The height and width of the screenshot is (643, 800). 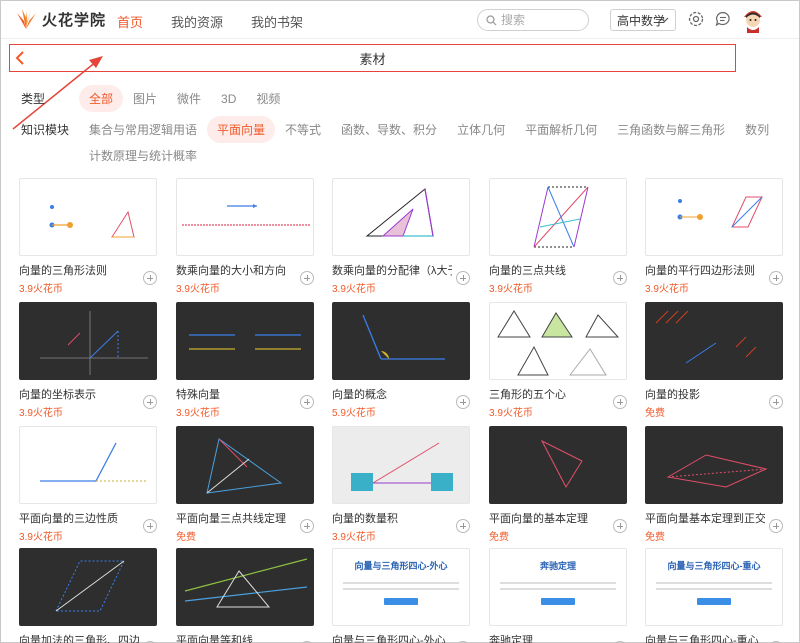 I want to click on type-chip-all: 全部, so click(x=101, y=98).